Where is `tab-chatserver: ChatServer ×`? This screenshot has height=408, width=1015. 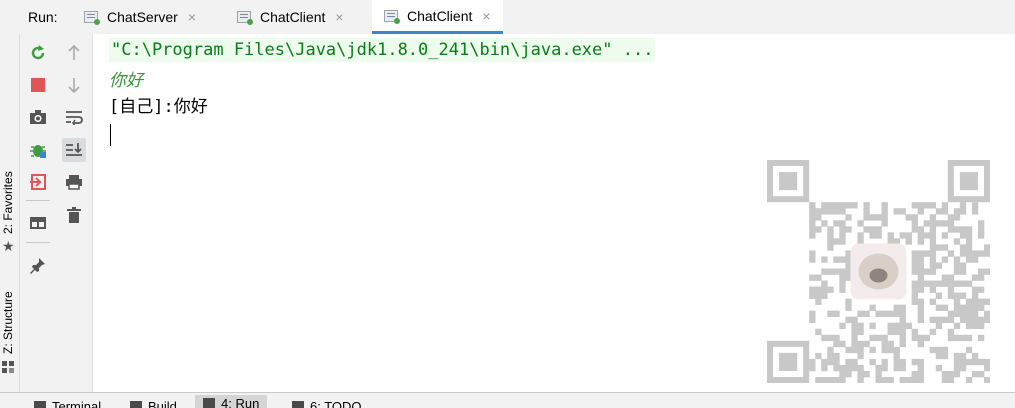 tab-chatserver: ChatServer × is located at coordinates (140, 17).